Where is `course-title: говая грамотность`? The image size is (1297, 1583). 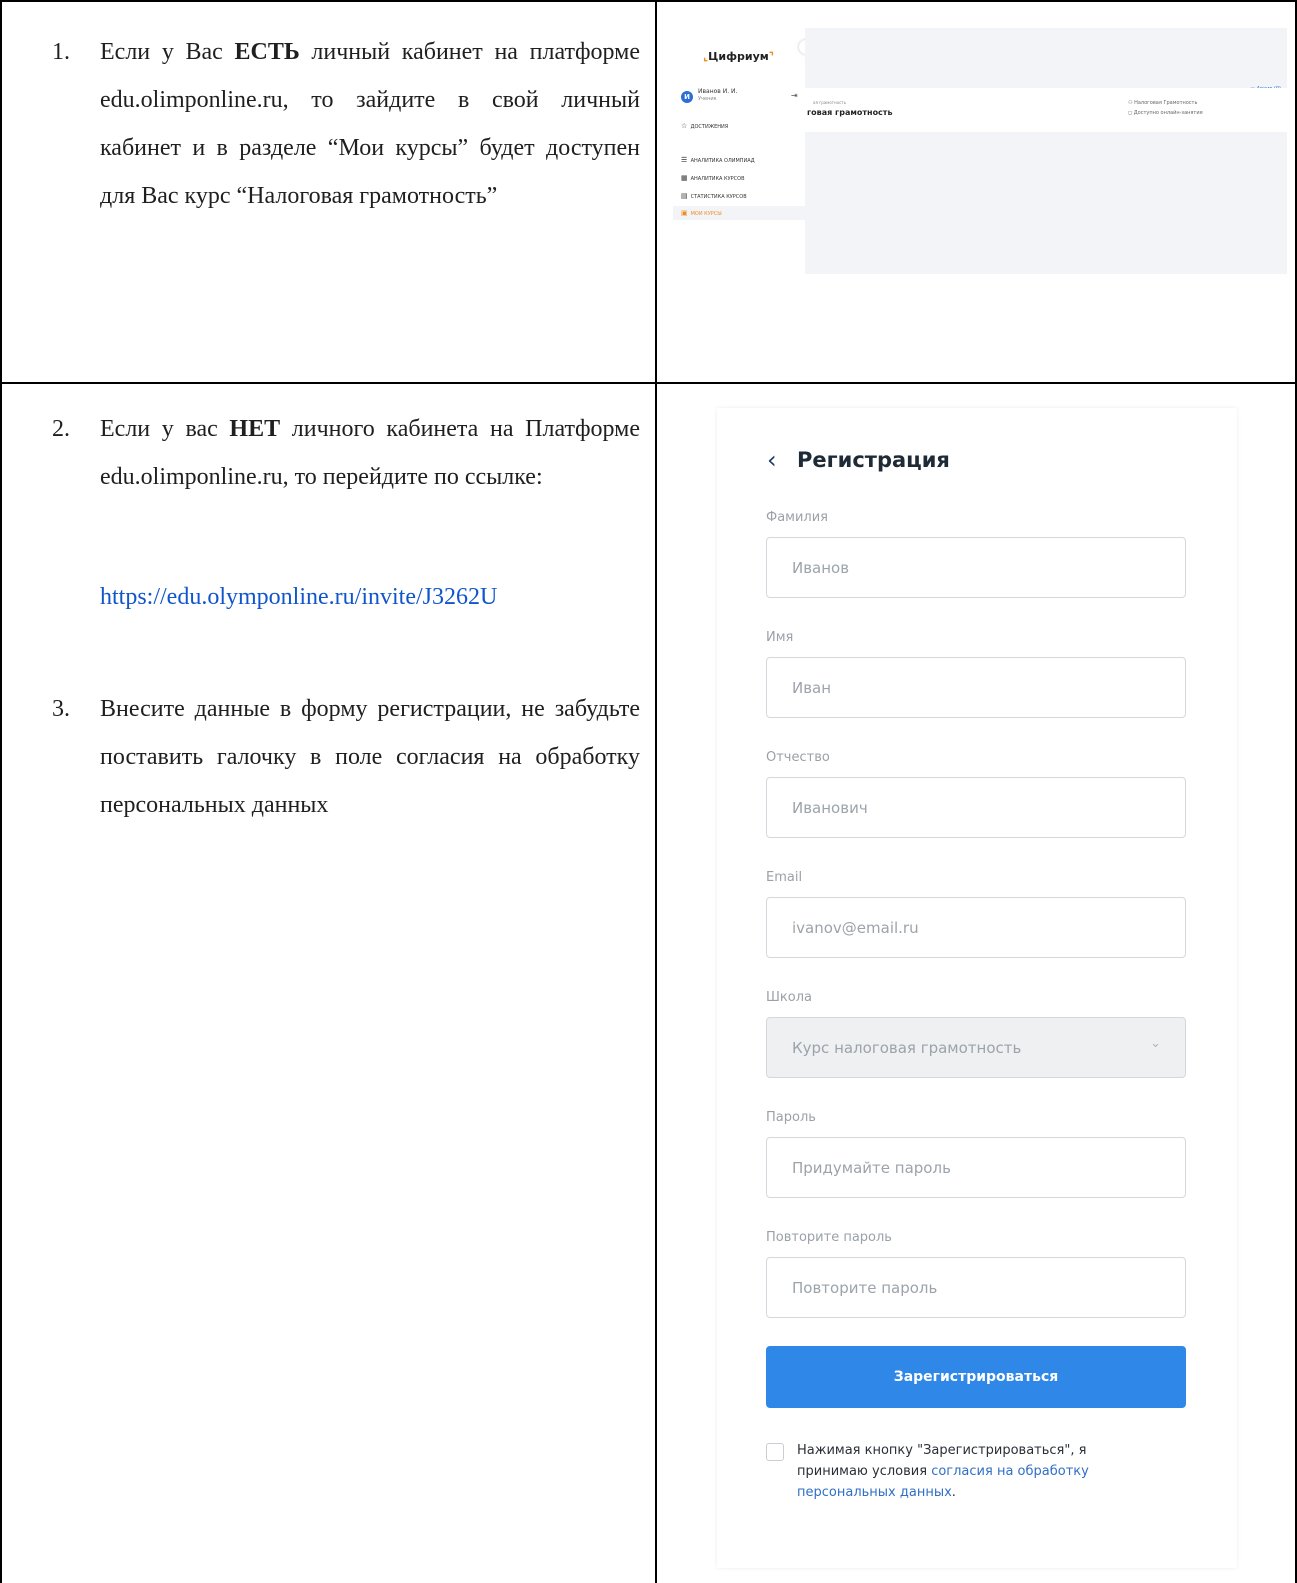
course-title: говая грамотность is located at coordinates (850, 112).